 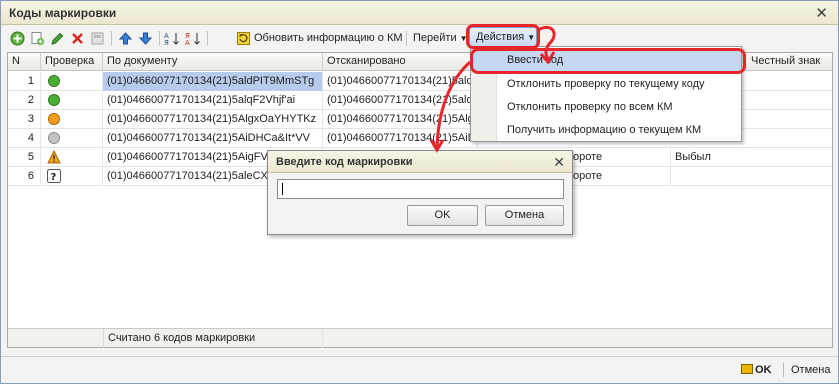 What do you see at coordinates (213, 62) in the screenshot?
I see `column-header-by-document: По документу` at bounding box center [213, 62].